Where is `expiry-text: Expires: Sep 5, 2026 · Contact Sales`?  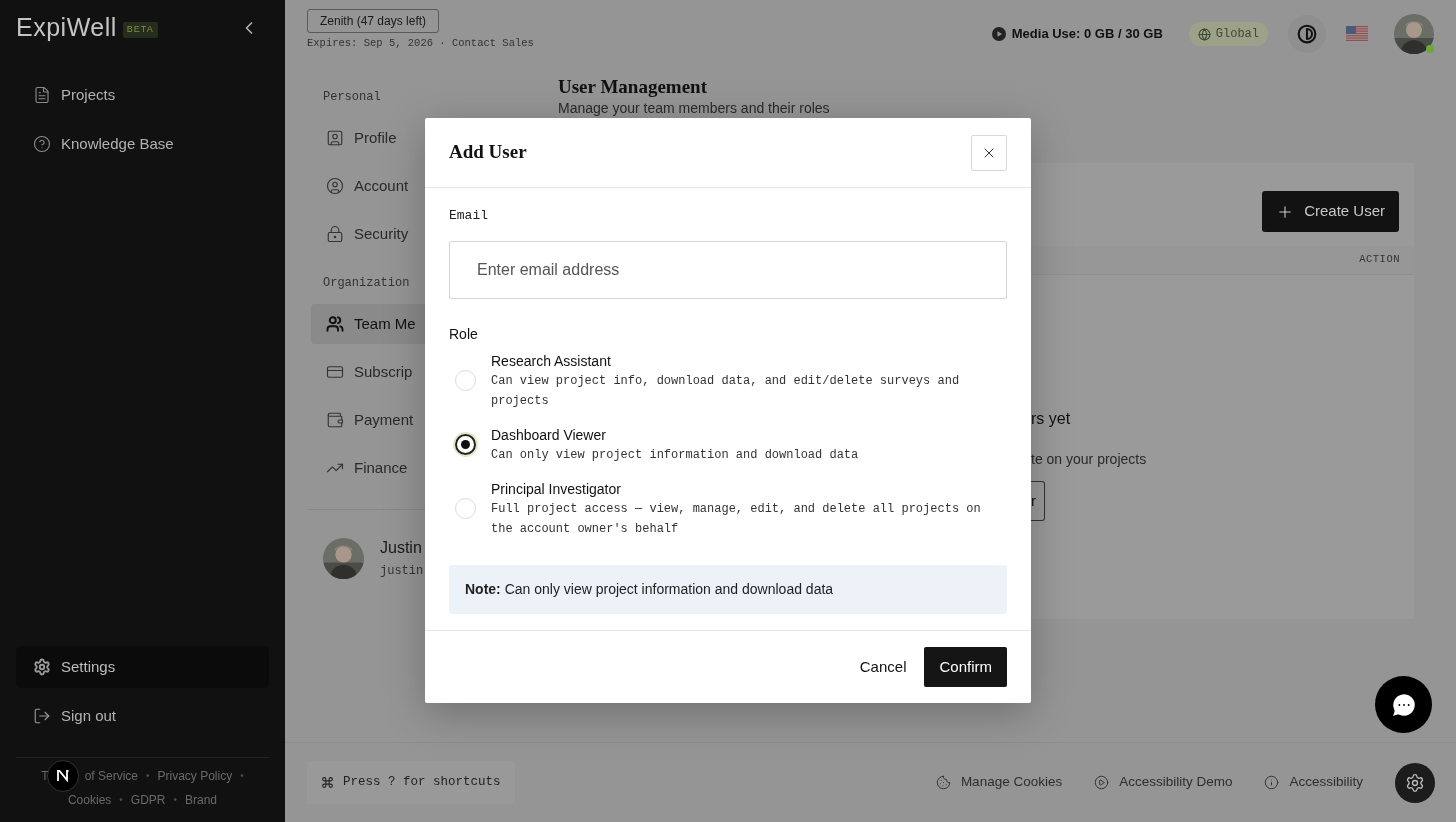 expiry-text: Expires: Sep 5, 2026 · Contact Sales is located at coordinates (420, 43).